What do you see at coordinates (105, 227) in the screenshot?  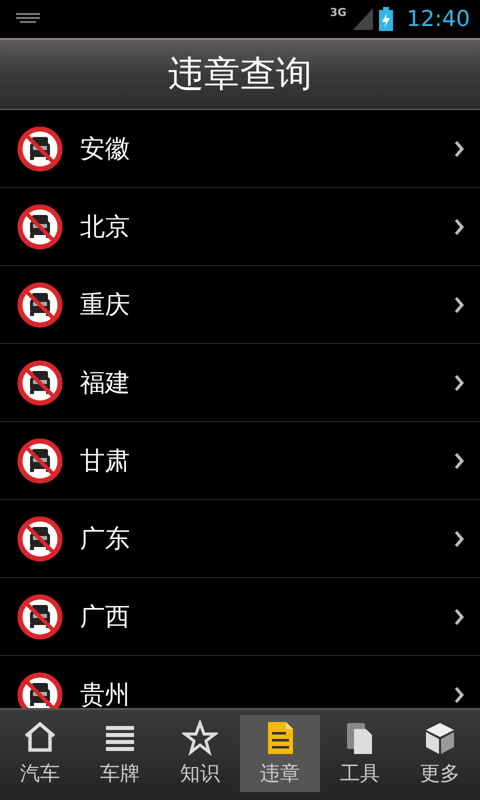 I see `province-name: 北京` at bounding box center [105, 227].